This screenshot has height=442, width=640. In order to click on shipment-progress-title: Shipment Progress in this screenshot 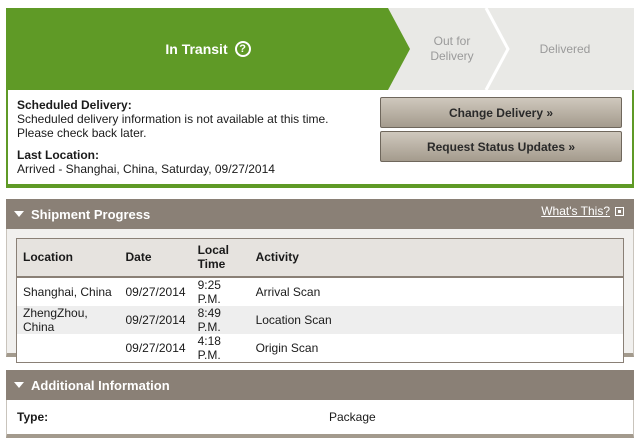, I will do `click(91, 214)`.